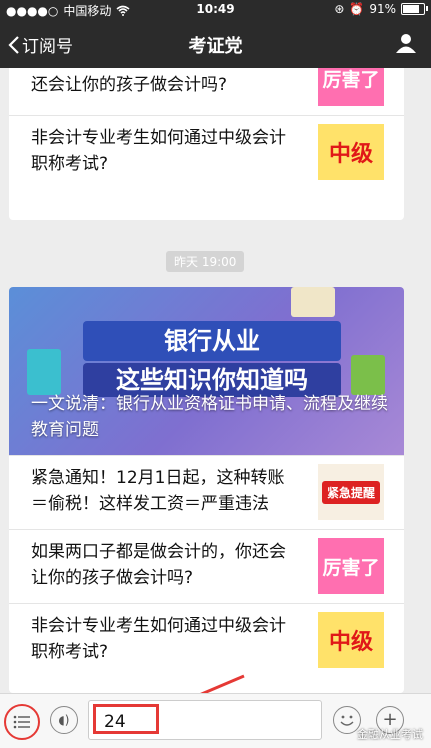 This screenshot has height=748, width=431. I want to click on thumbnail-label: 紧急提醒, so click(350, 492).